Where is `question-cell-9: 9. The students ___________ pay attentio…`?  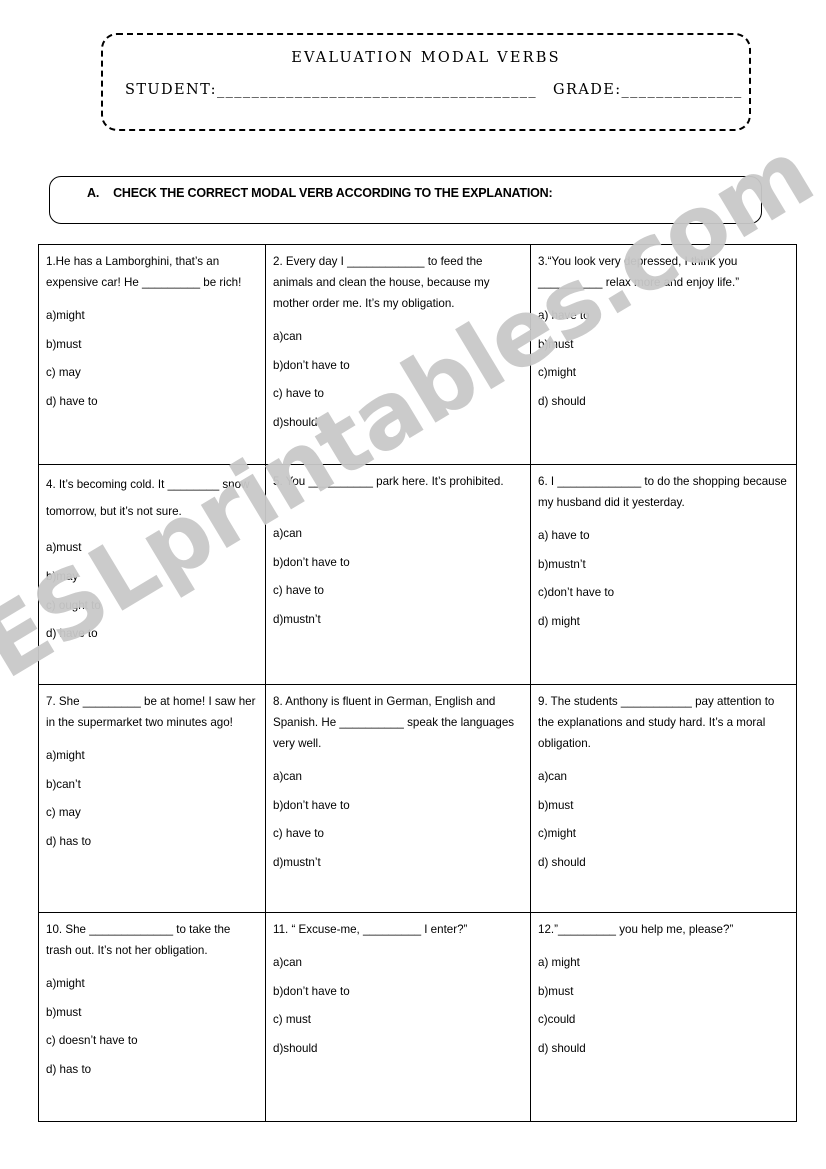 question-cell-9: 9. The students ___________ pay attentio… is located at coordinates (663, 798).